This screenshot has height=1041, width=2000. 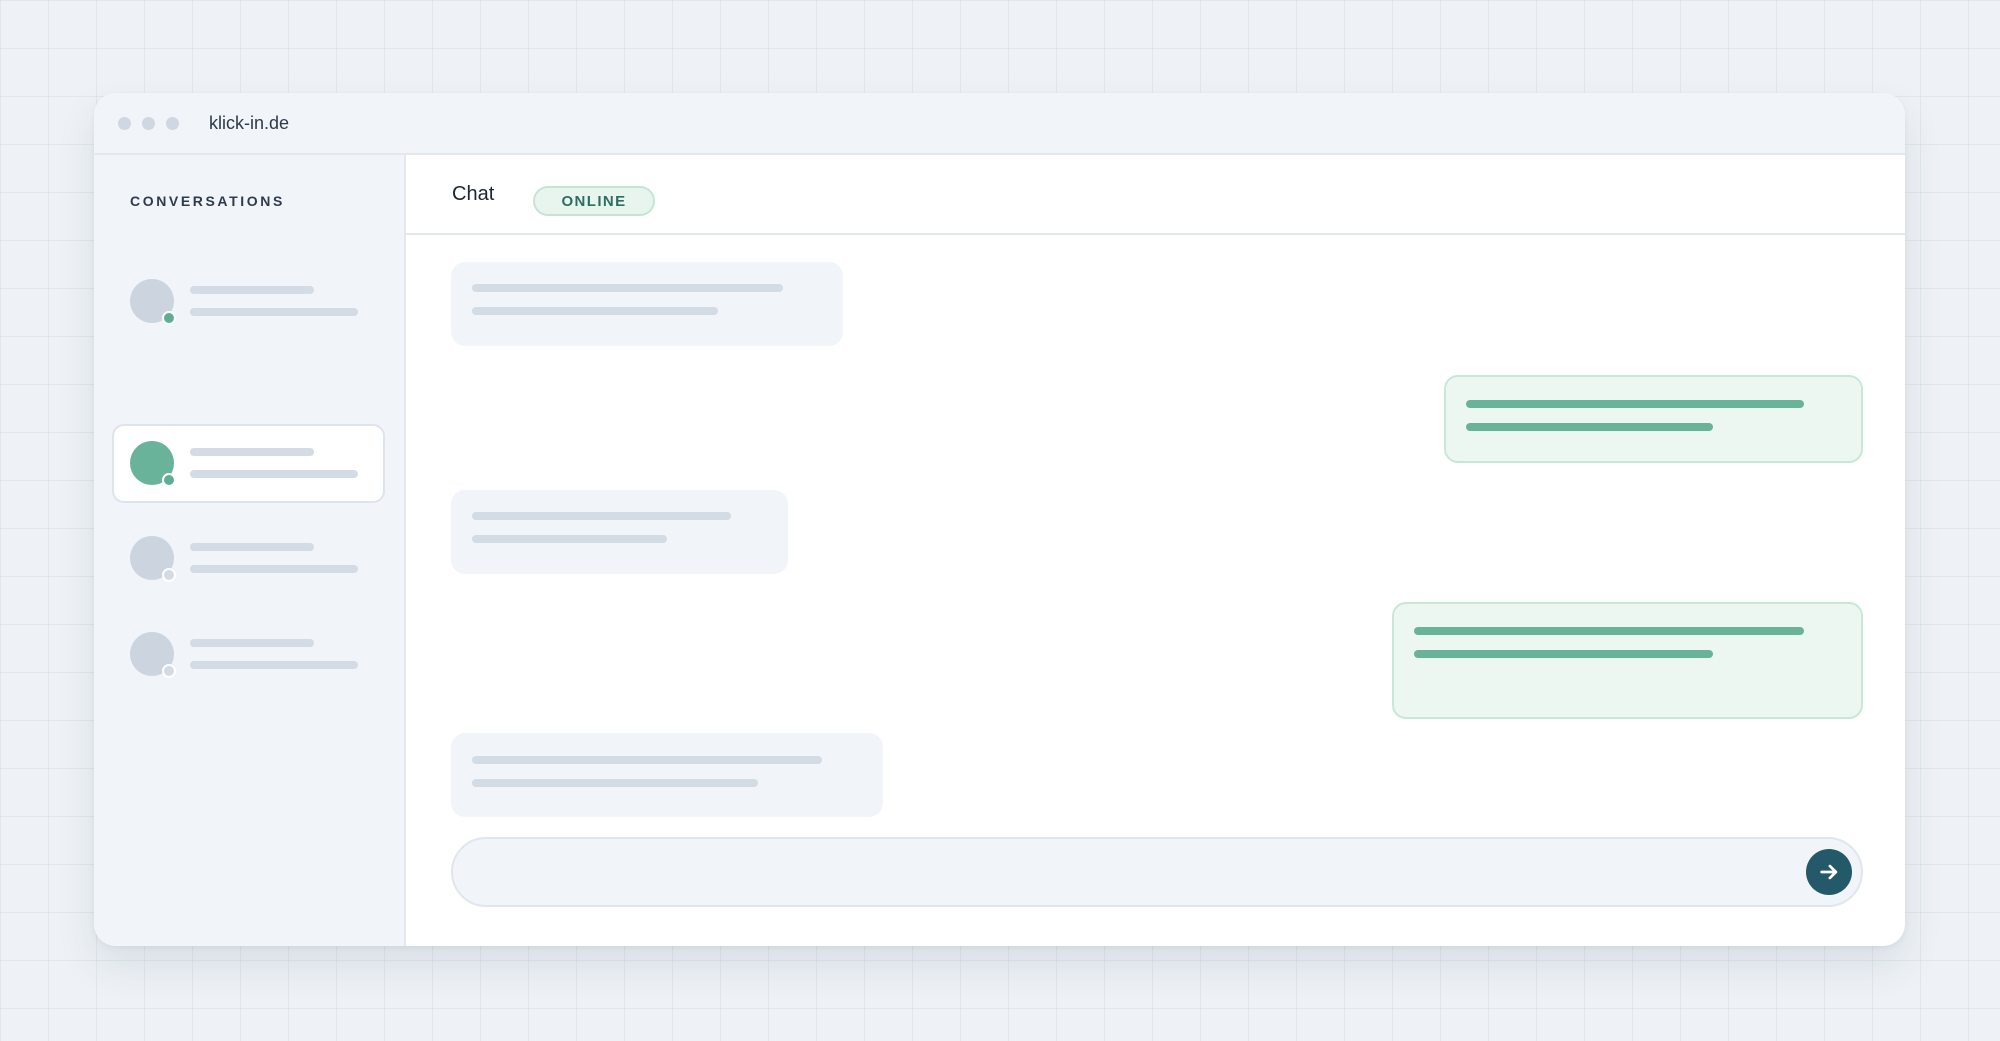 I want to click on chat-header: Chat ONLINE, so click(x=1155, y=195).